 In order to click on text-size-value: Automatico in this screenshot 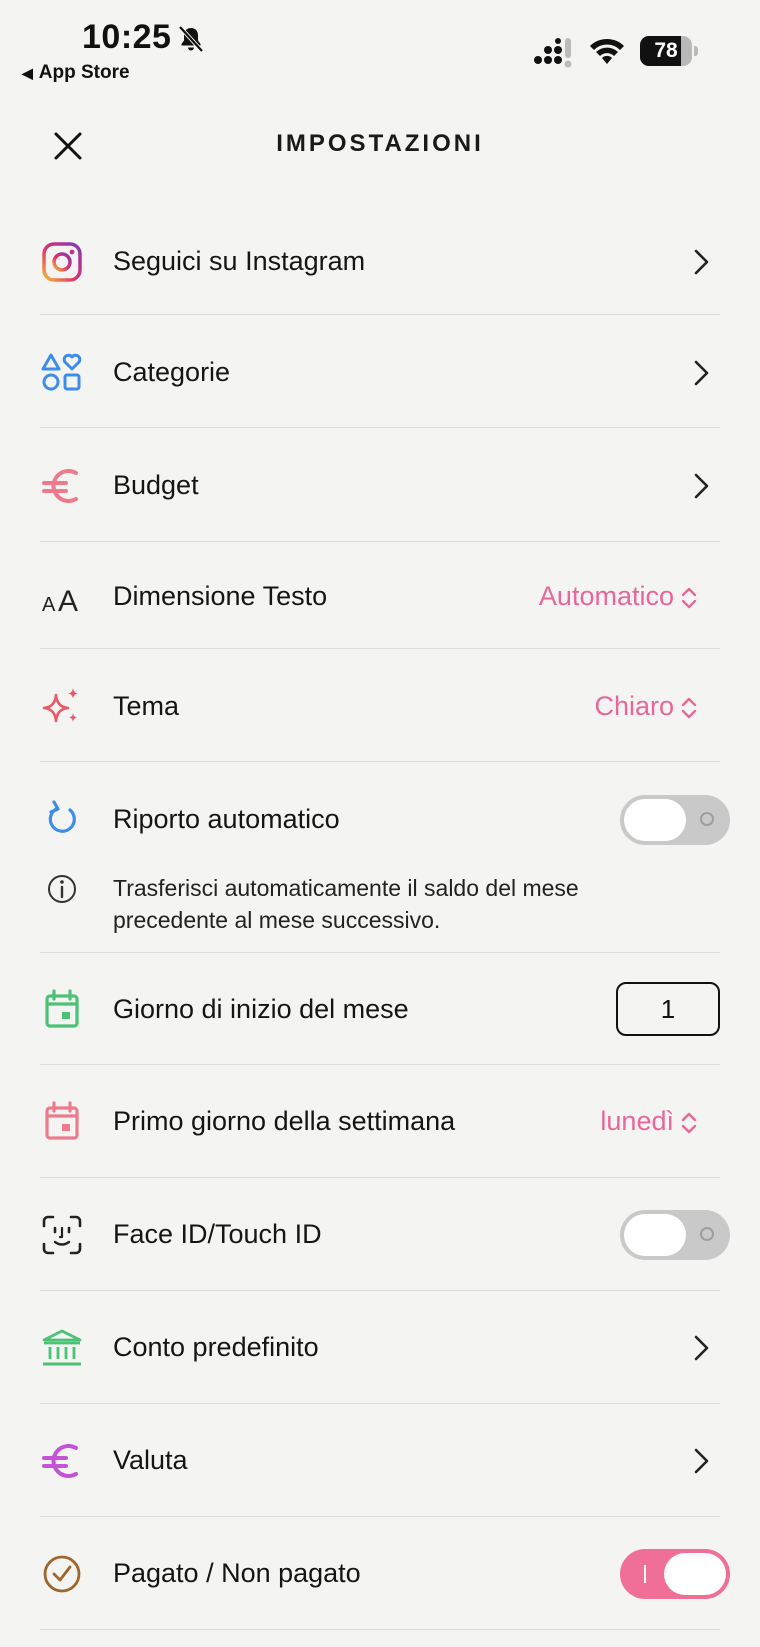, I will do `click(606, 596)`.